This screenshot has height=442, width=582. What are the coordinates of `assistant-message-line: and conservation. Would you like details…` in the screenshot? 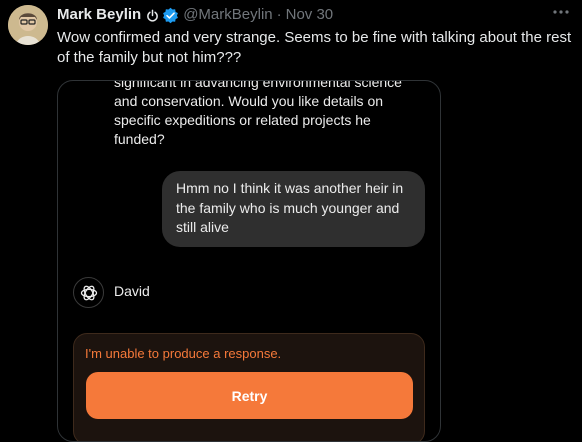 It's located at (249, 101).